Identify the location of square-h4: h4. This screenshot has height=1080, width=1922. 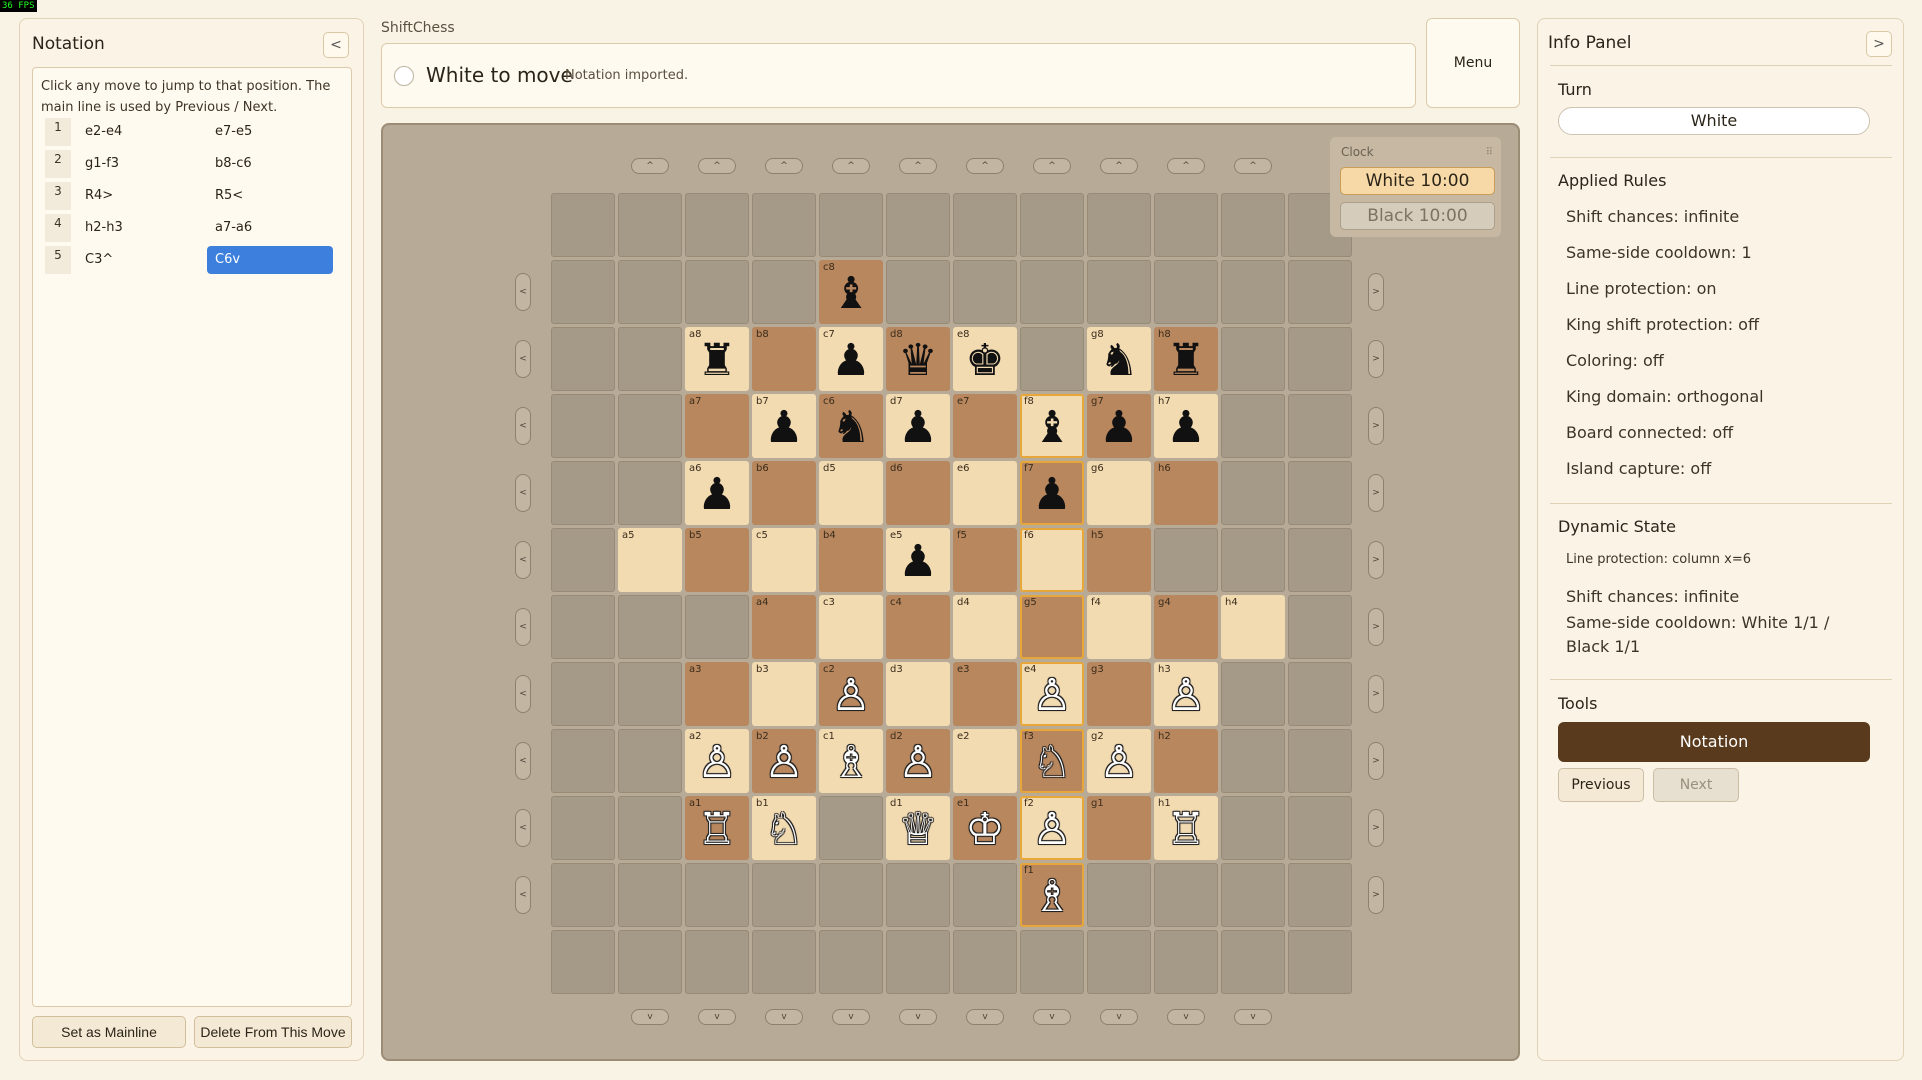
(1253, 627).